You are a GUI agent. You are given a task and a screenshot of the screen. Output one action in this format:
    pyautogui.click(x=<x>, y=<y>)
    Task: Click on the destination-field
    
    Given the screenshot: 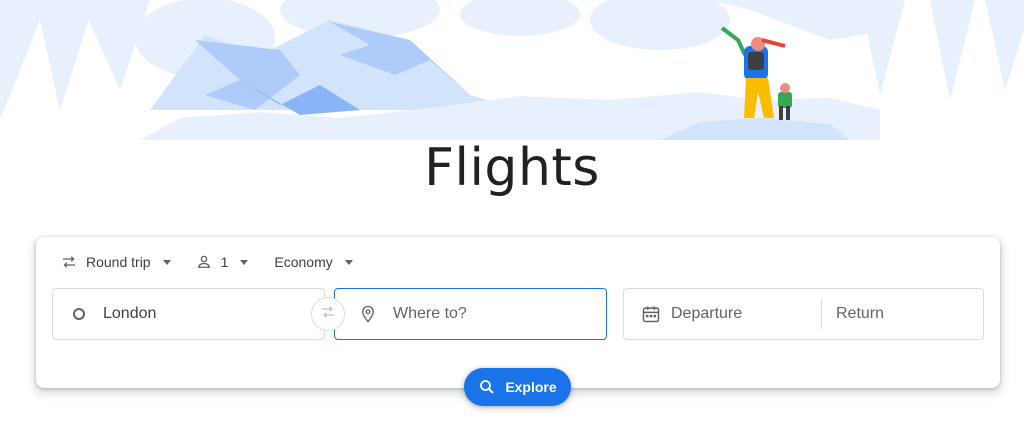 What is the action you would take?
    pyautogui.click(x=470, y=314)
    